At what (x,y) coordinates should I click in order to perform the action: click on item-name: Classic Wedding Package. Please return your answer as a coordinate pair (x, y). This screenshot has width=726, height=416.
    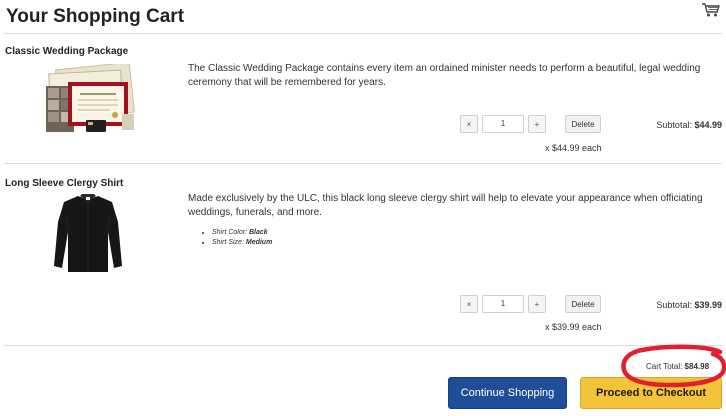
    Looking at the image, I should click on (66, 51).